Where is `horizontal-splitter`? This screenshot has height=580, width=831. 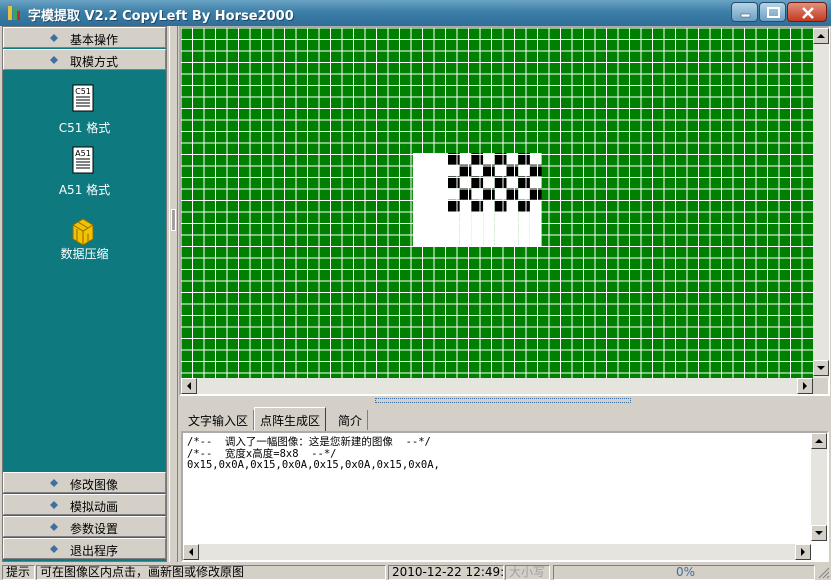
horizontal-splitter is located at coordinates (504, 400).